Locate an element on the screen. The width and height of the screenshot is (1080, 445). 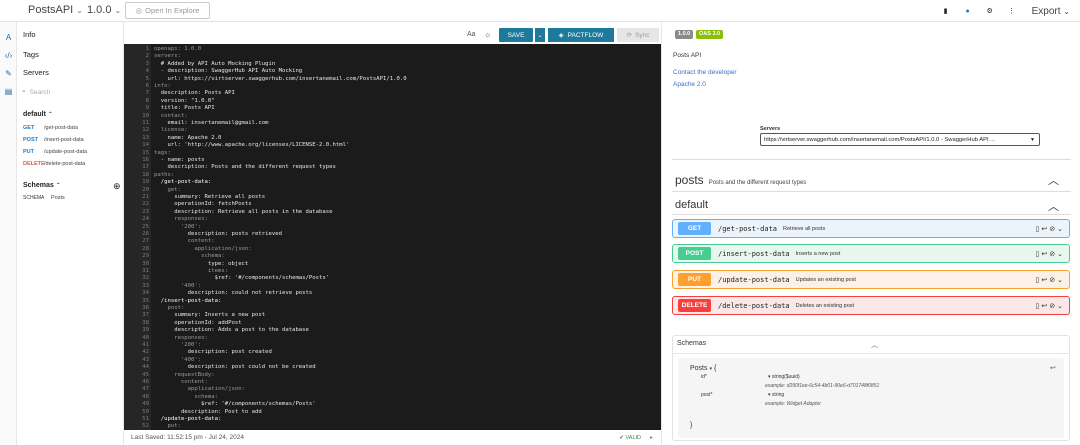
sidebar-endpoint: GET/get-post-data is located at coordinates (50, 128).